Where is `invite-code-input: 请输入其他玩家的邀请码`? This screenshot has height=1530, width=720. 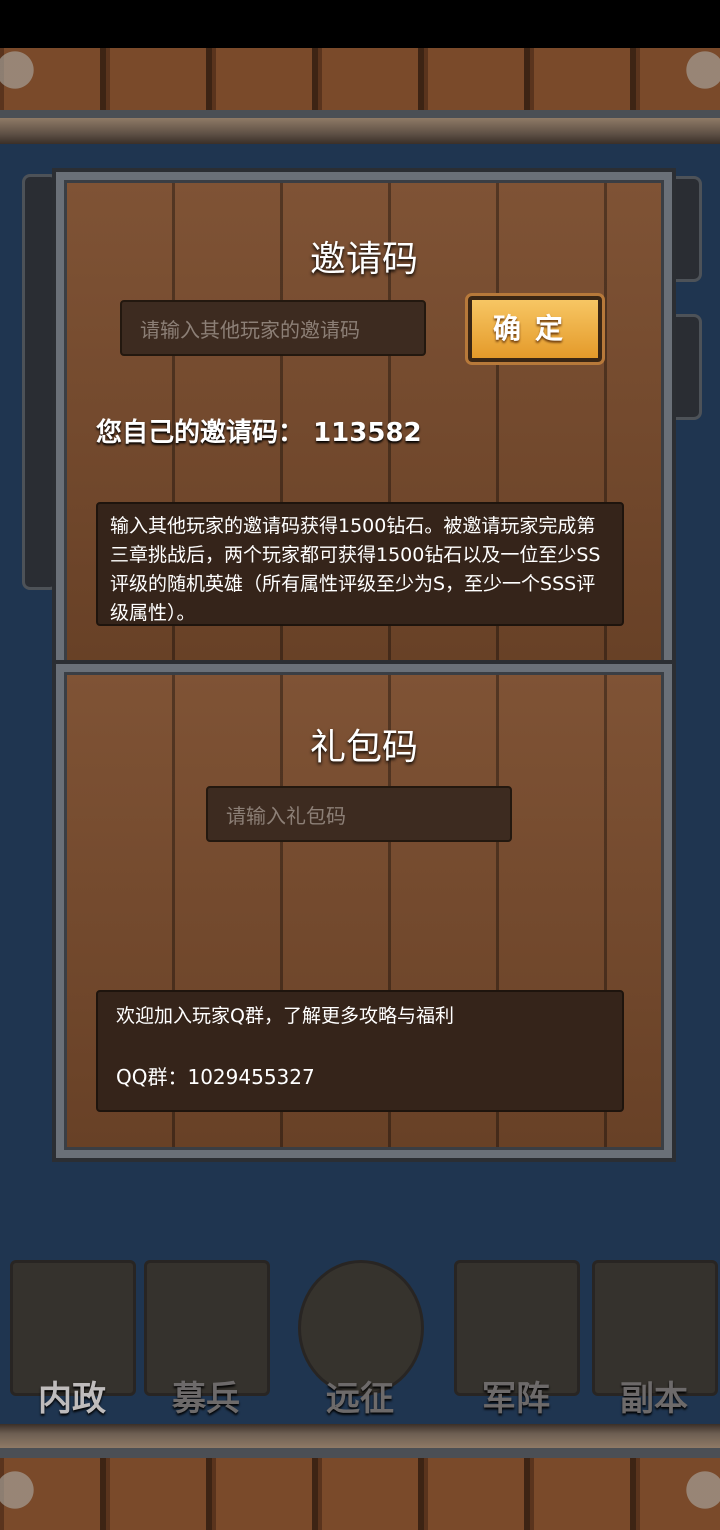
invite-code-input: 请输入其他玩家的邀请码 is located at coordinates (273, 328).